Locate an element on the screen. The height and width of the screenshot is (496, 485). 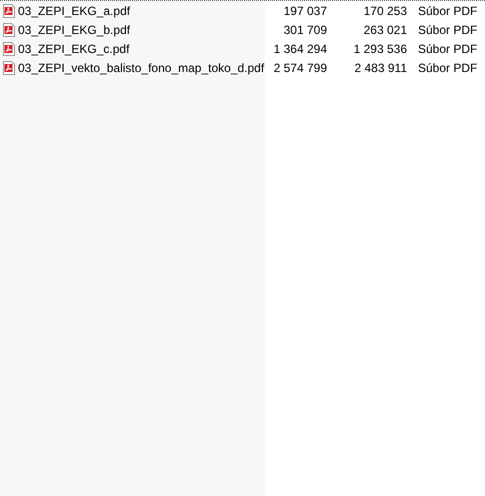
file-size: 2 483 911 is located at coordinates (380, 67).